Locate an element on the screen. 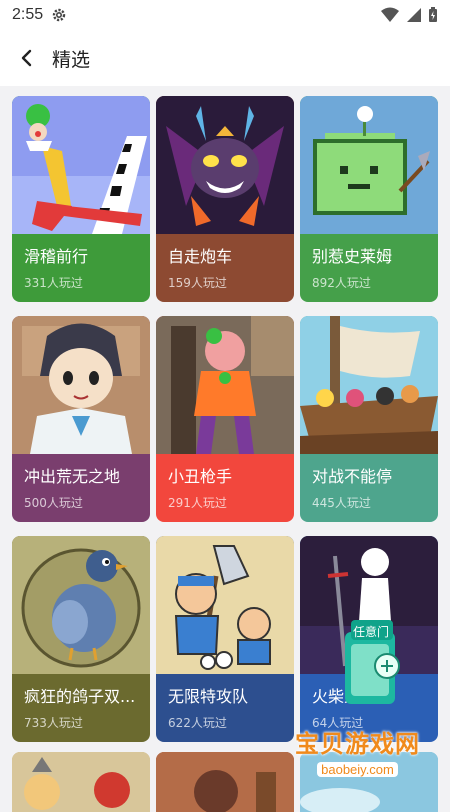 The width and height of the screenshot is (450, 812). status-bar: 2:55 is located at coordinates (225, 15).